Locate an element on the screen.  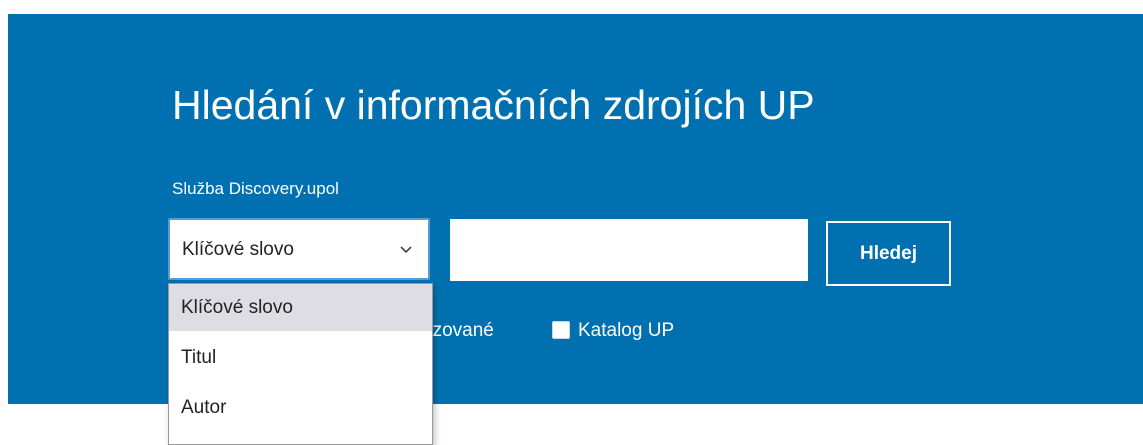
service-label: Služba Discovery.upol is located at coordinates (255, 188).